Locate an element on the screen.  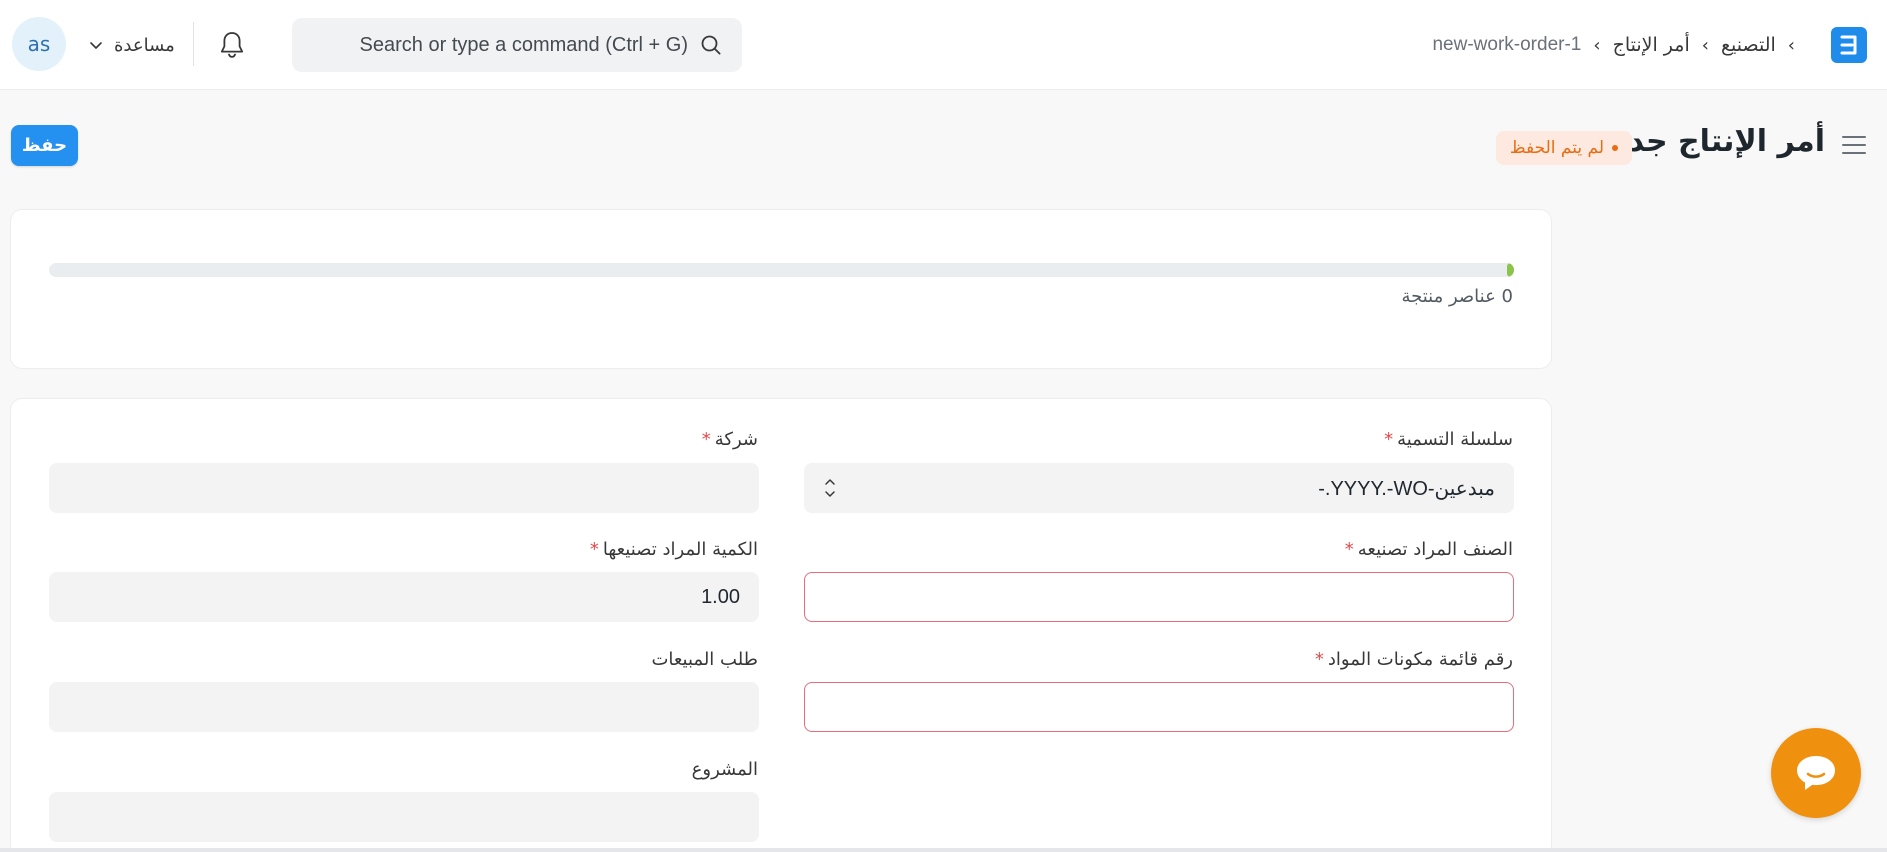
chat-bubble-icon is located at coordinates (1816, 773).